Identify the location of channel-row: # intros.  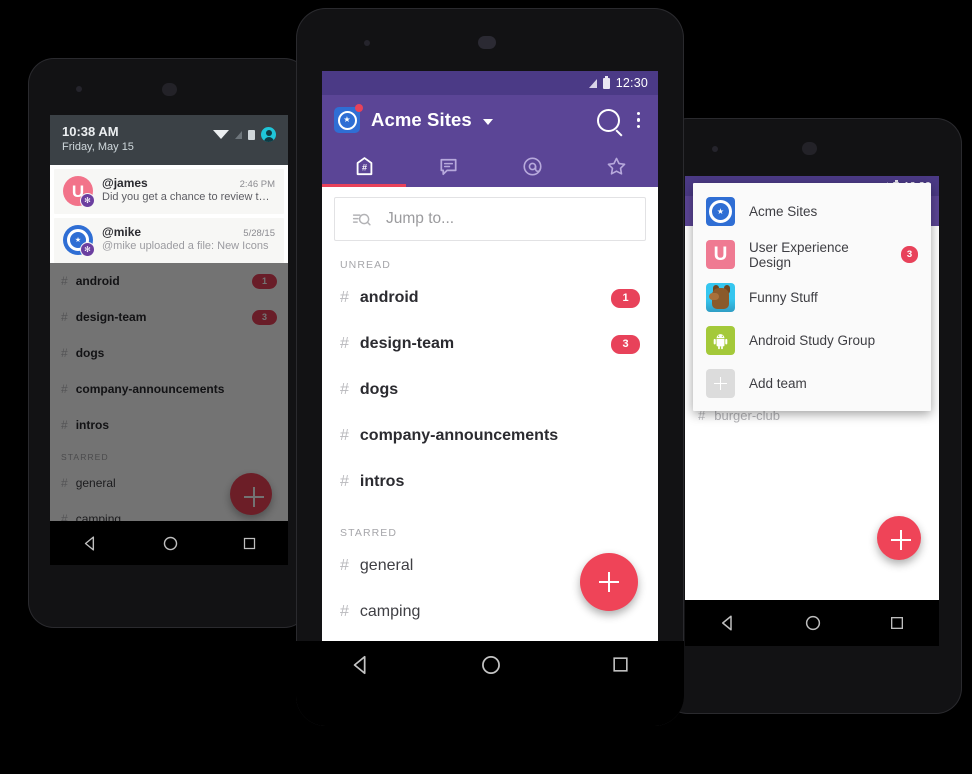
(169, 425).